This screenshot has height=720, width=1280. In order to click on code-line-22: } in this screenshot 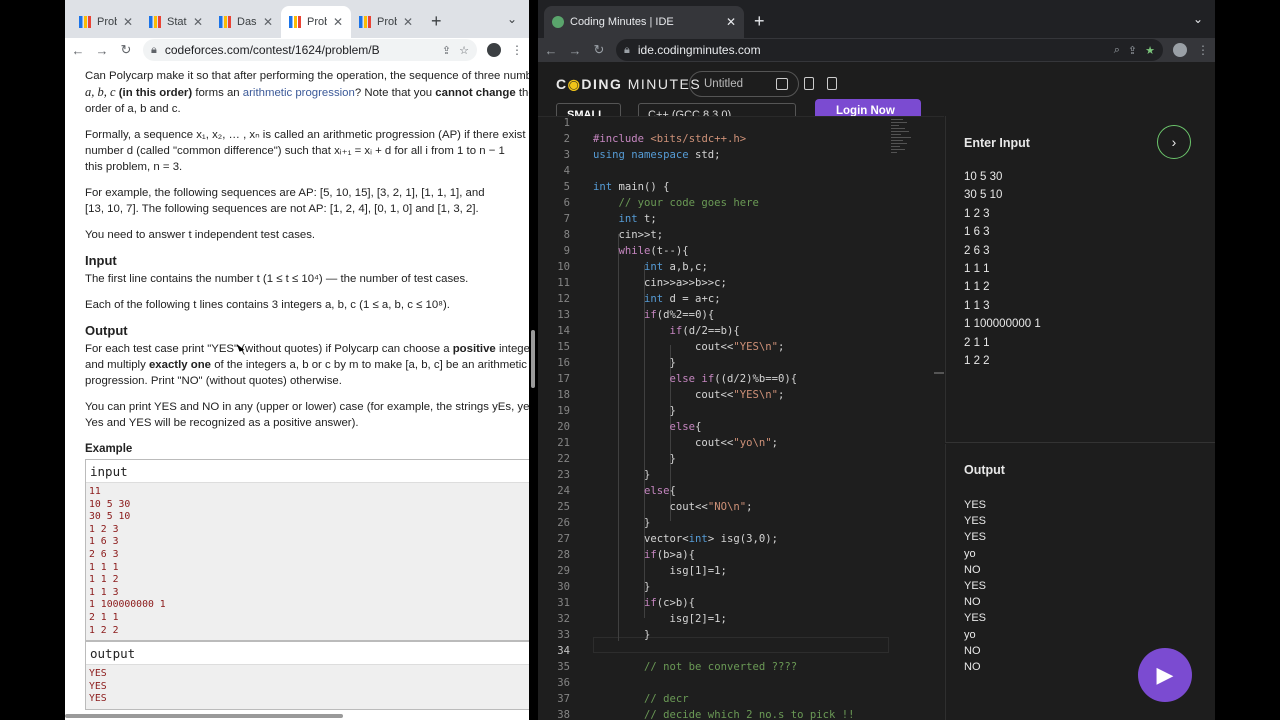, I will do `click(634, 459)`.